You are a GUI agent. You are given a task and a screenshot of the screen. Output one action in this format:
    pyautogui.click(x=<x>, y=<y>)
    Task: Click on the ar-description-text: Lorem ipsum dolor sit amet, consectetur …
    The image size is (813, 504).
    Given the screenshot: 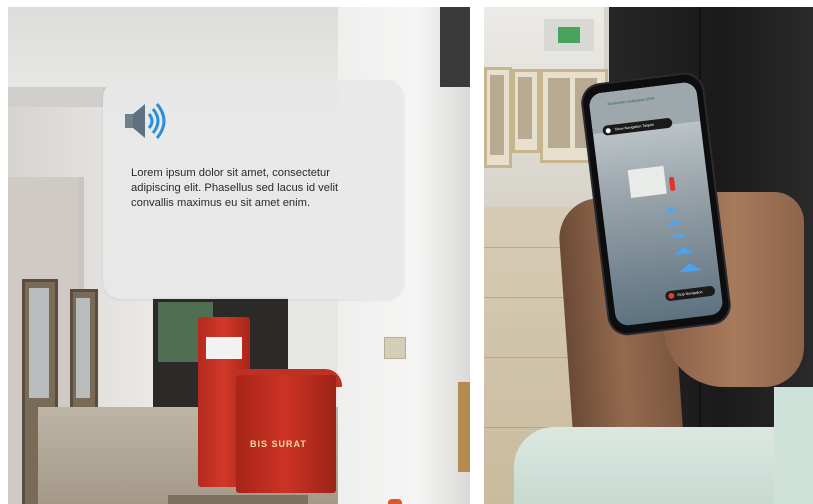 What is the action you would take?
    pyautogui.click(x=235, y=188)
    